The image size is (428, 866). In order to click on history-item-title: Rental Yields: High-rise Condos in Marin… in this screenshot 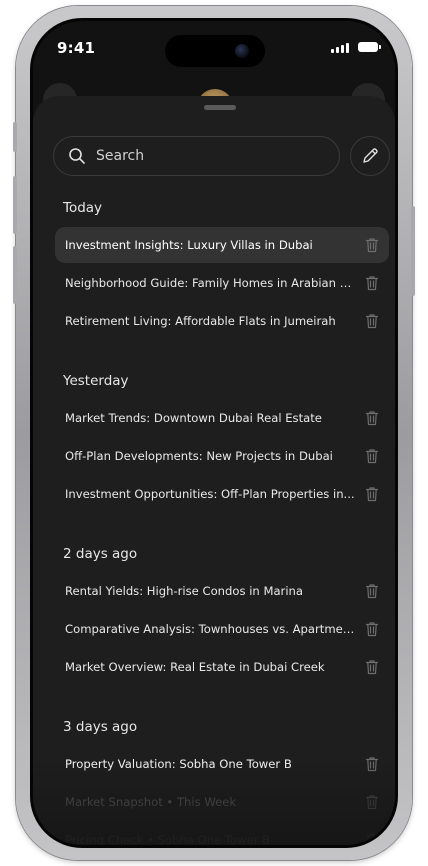, I will do `click(184, 591)`.